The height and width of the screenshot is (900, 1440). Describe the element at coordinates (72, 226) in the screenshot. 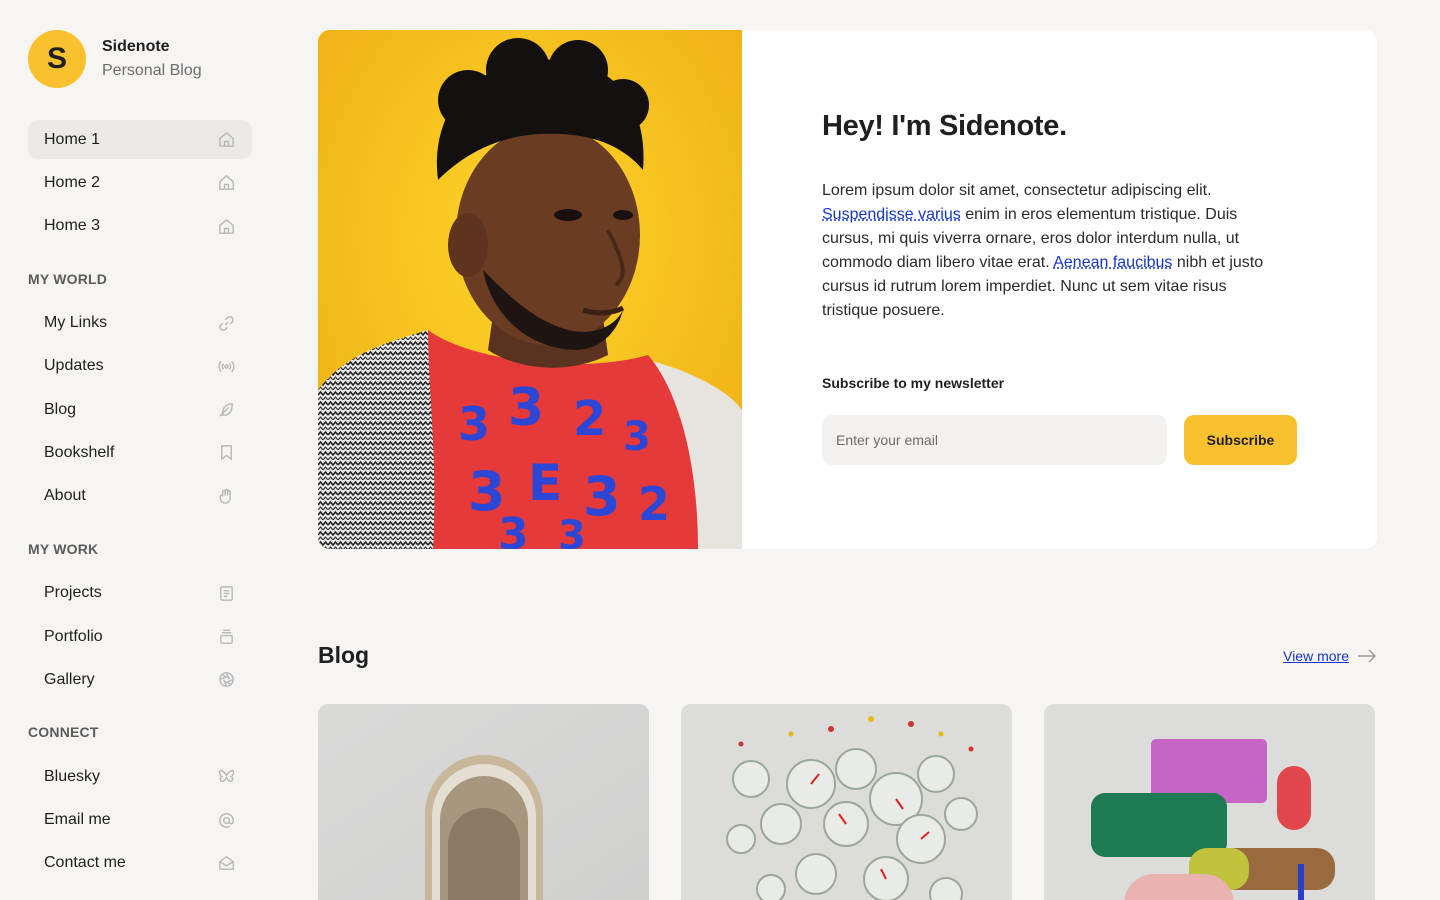

I see `sidebar-item-label: Home 3` at that location.